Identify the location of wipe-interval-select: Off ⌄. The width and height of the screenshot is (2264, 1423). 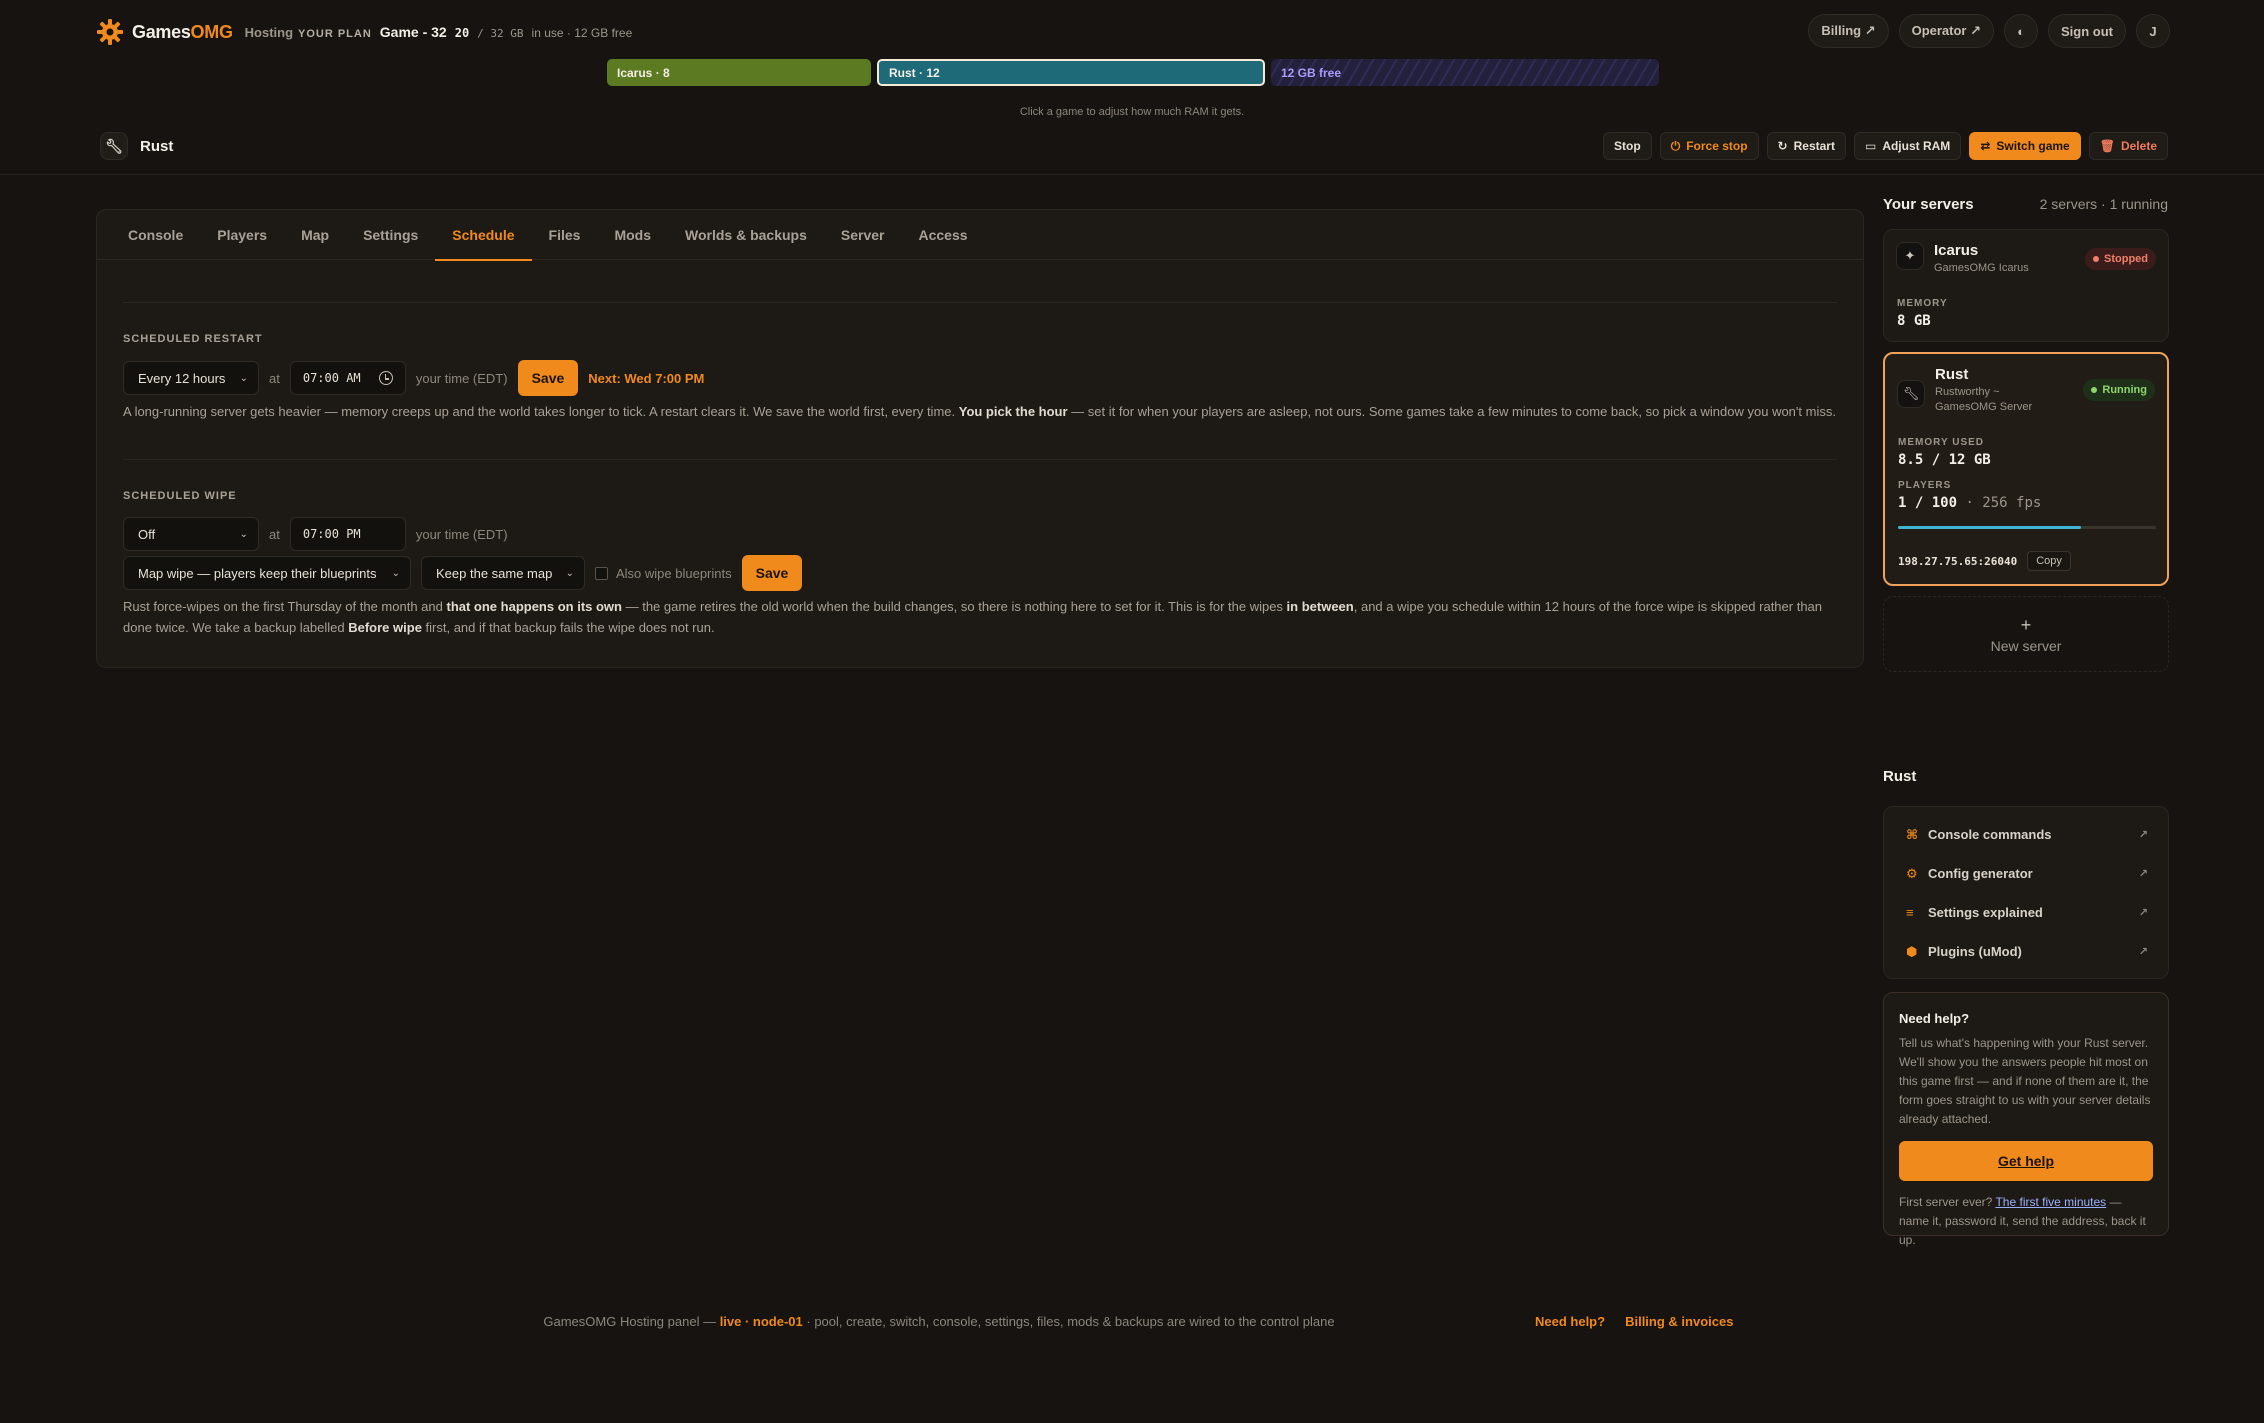
(191, 534).